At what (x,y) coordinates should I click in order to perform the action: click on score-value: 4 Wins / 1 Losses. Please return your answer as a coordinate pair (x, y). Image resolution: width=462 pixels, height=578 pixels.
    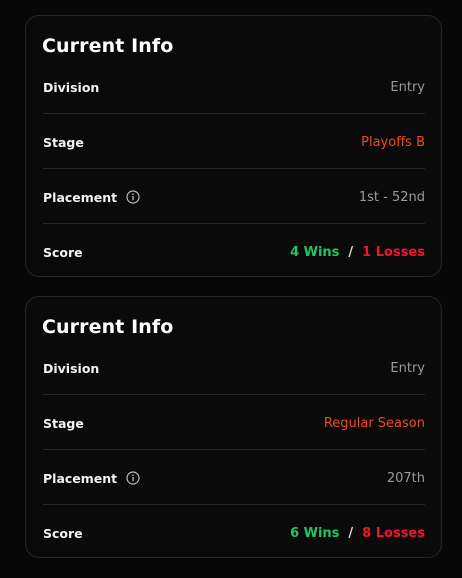
    Looking at the image, I should click on (357, 252).